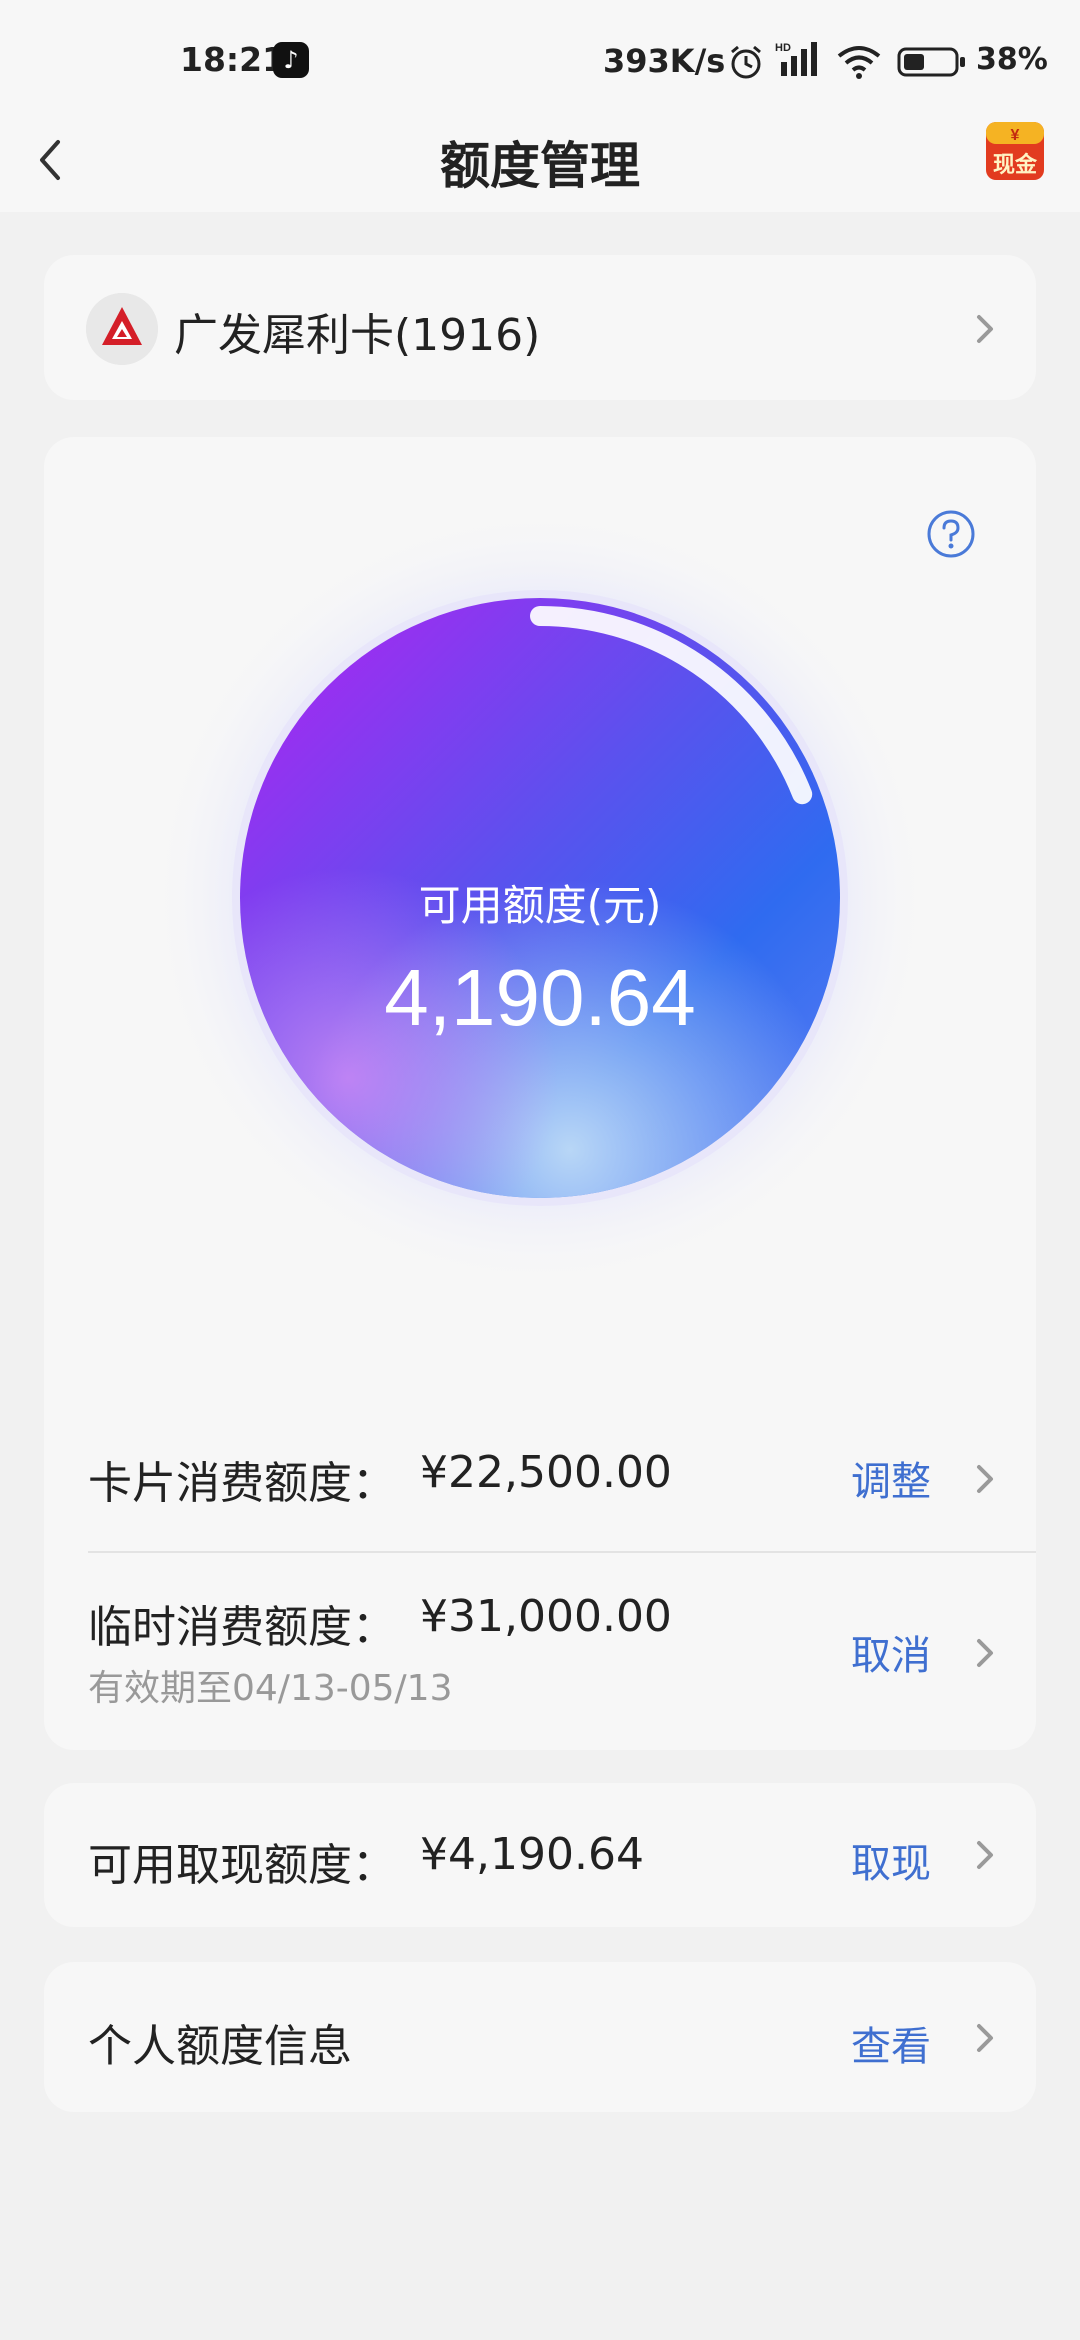 Image resolution: width=1080 pixels, height=2340 pixels. I want to click on card-limit-amount: ¥22,500.00, so click(546, 1472).